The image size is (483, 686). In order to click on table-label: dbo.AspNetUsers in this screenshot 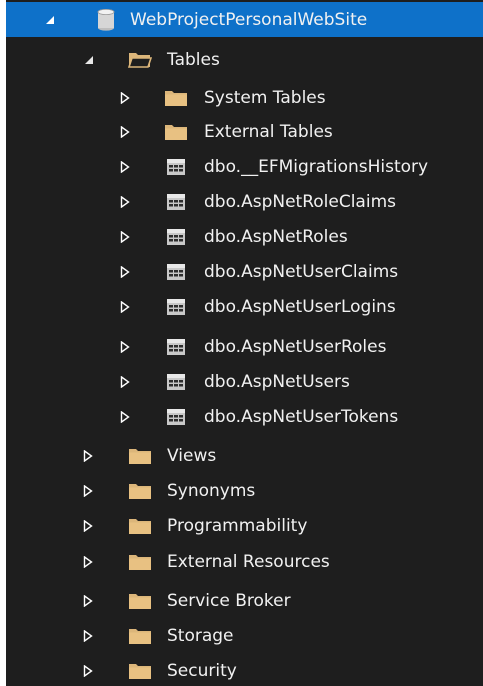, I will do `click(277, 381)`.